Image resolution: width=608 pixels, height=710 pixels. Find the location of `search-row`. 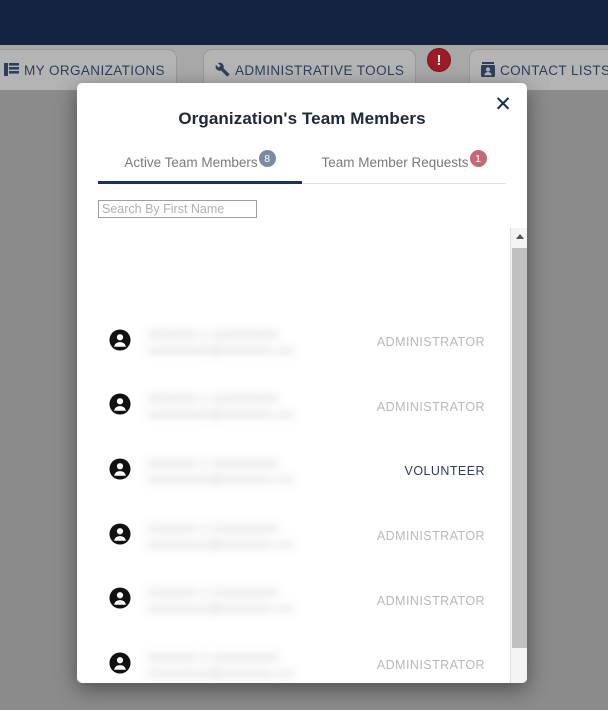

search-row is located at coordinates (302, 201).